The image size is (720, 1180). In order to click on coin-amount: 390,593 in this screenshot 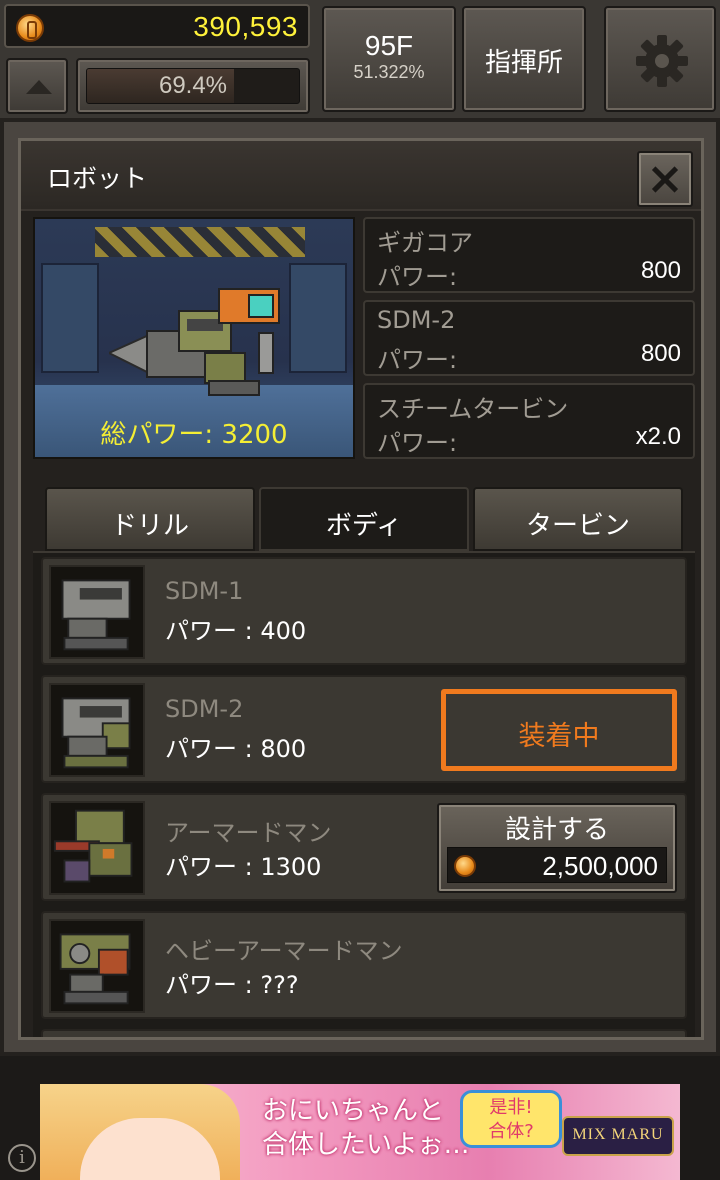, I will do `click(245, 26)`.